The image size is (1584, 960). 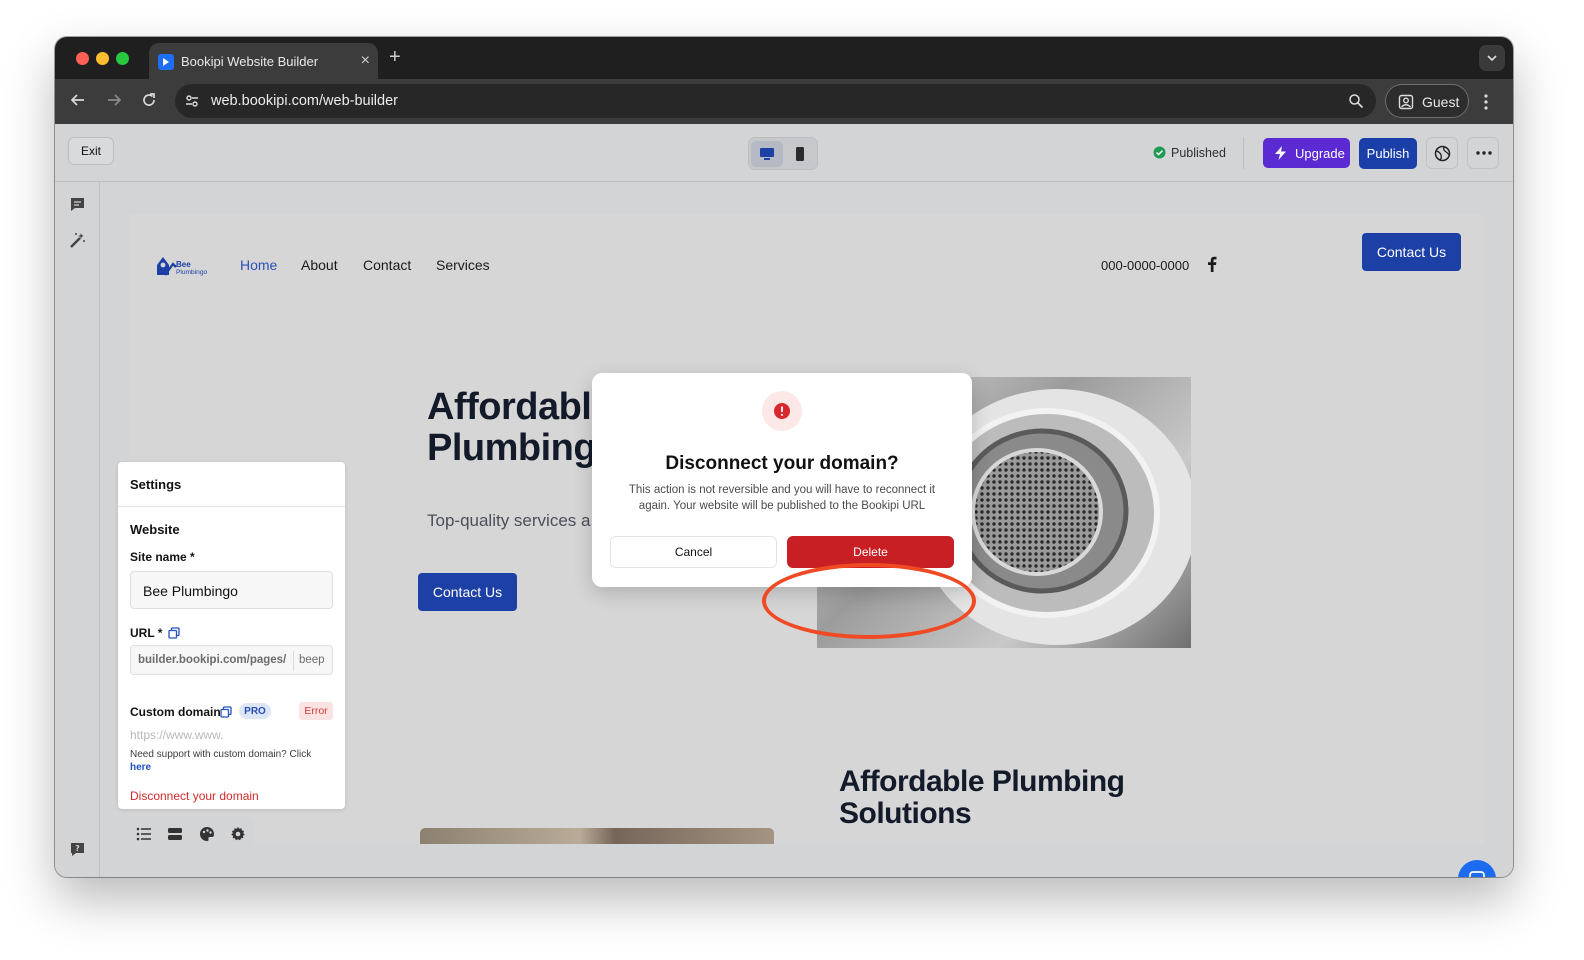 I want to click on back-icon, so click(x=78, y=102).